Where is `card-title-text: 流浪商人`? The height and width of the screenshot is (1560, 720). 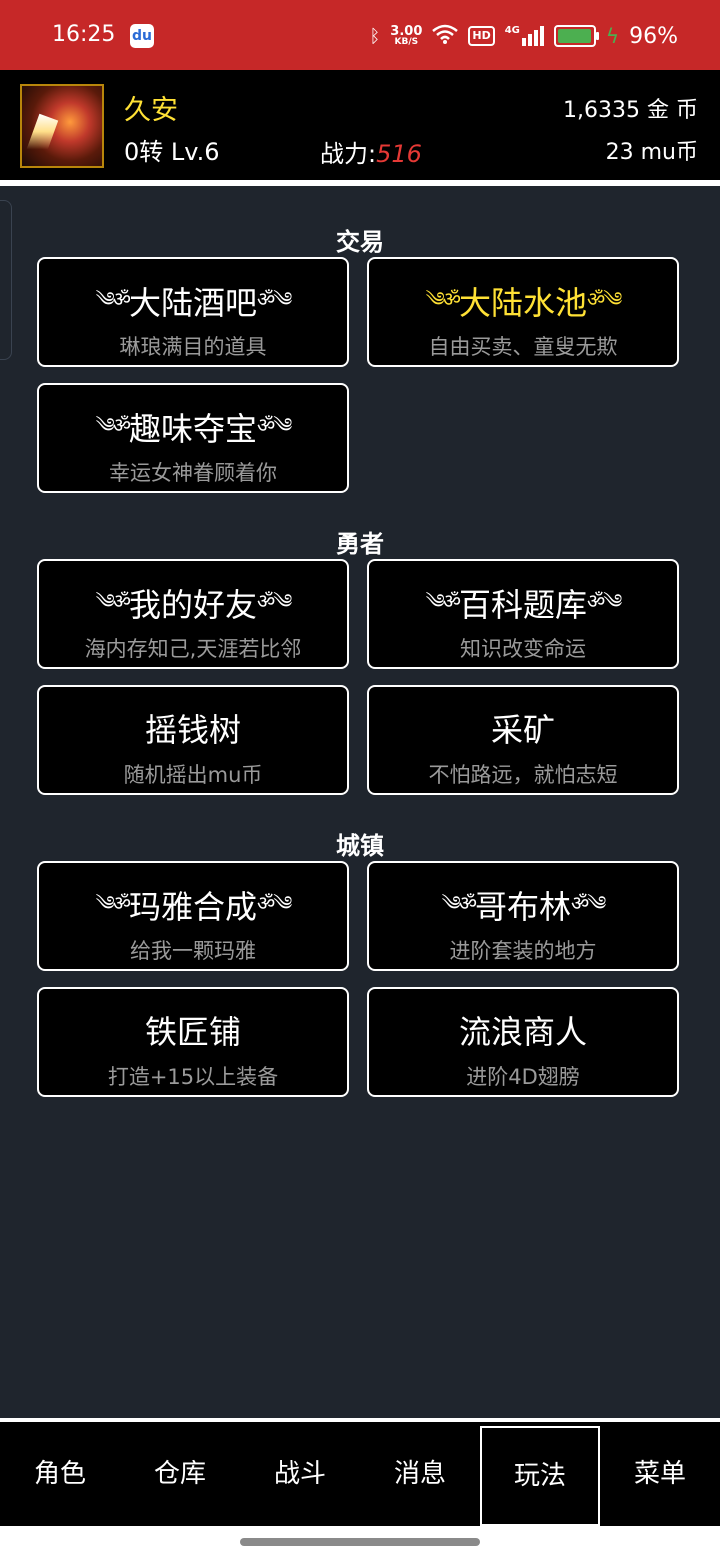 card-title-text: 流浪商人 is located at coordinates (522, 1032).